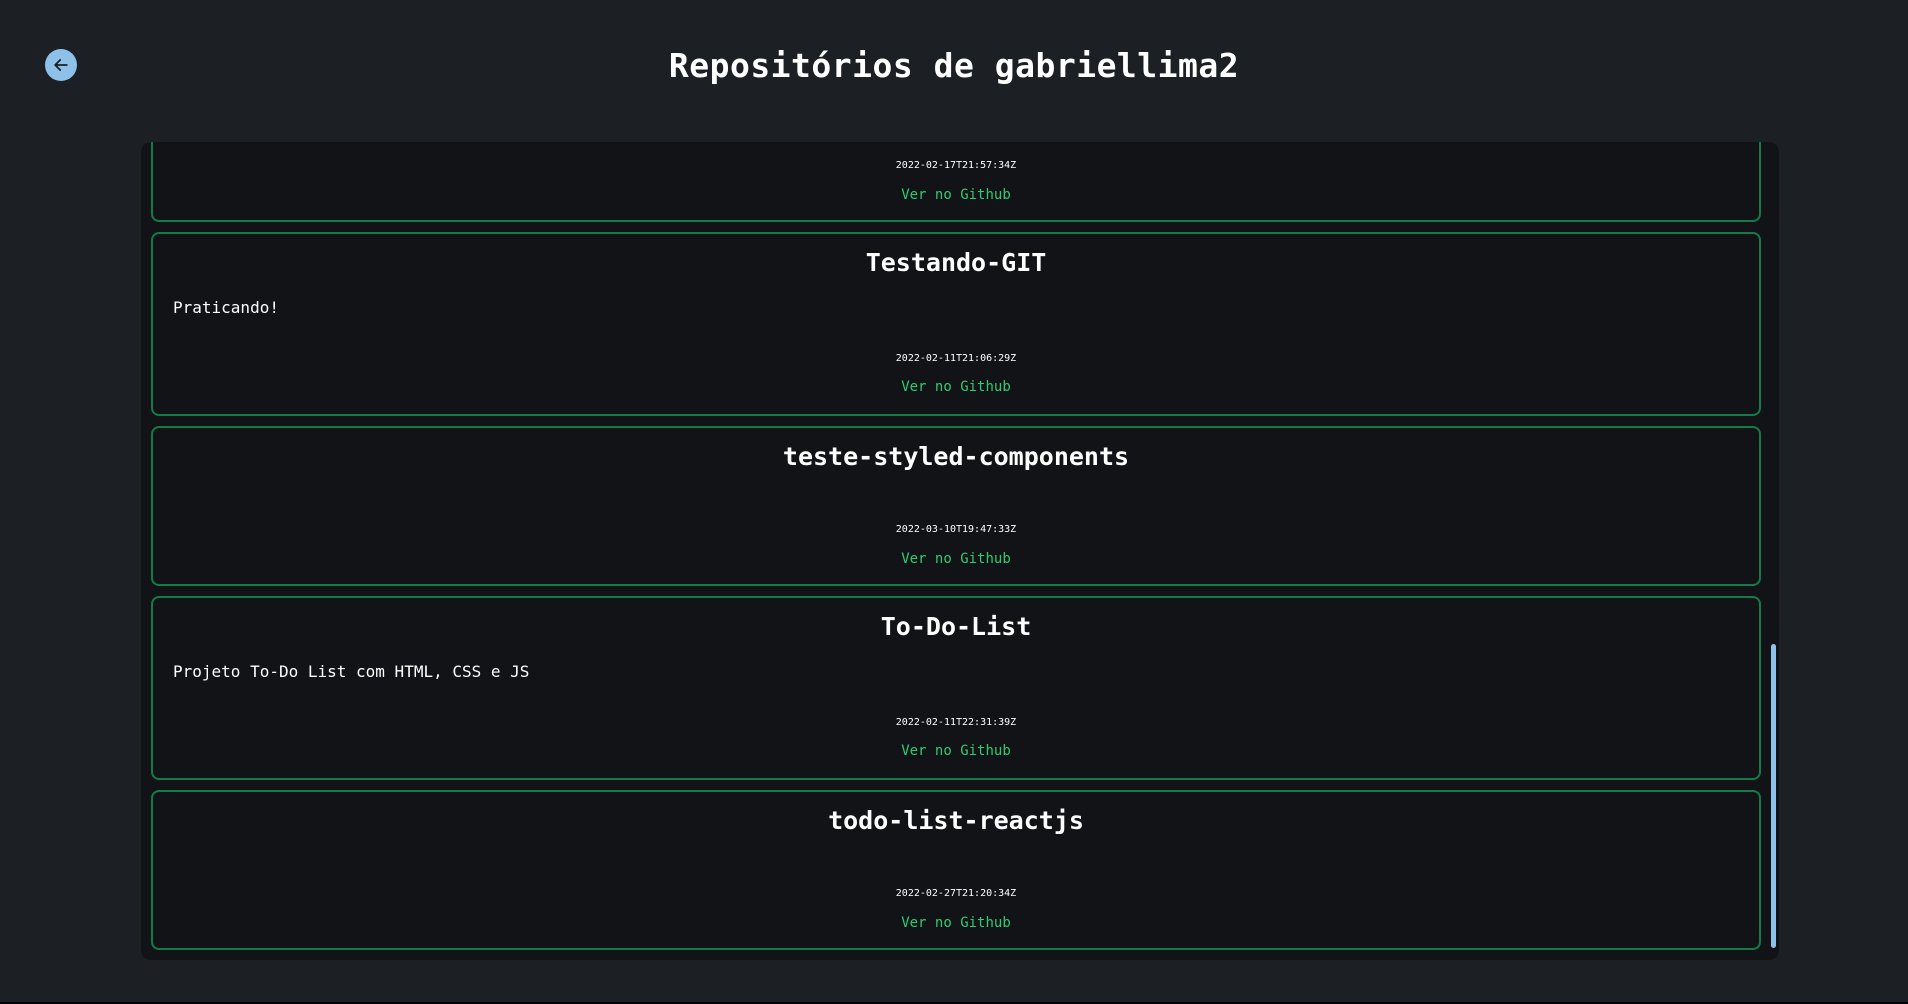 This screenshot has height=1004, width=1908. I want to click on repo-description: Praticando!, so click(226, 307).